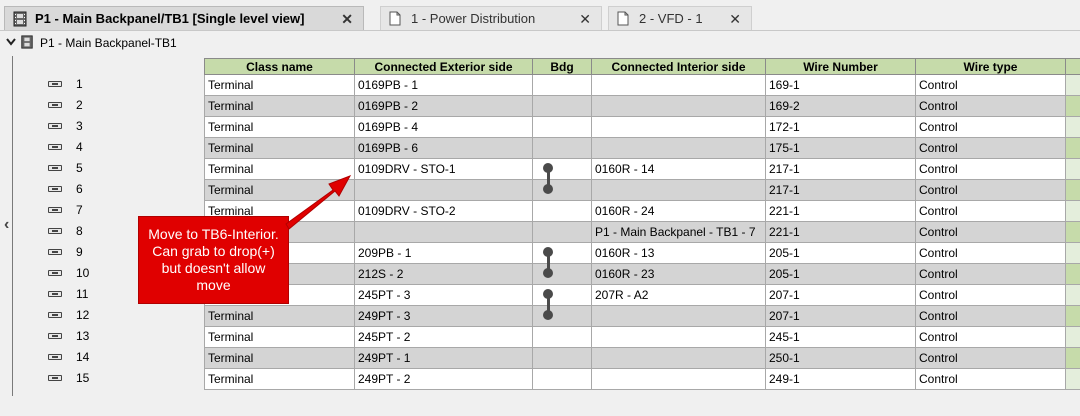 The width and height of the screenshot is (1080, 416). Describe the element at coordinates (12, 43) in the screenshot. I see `chevron-down-icon` at that location.